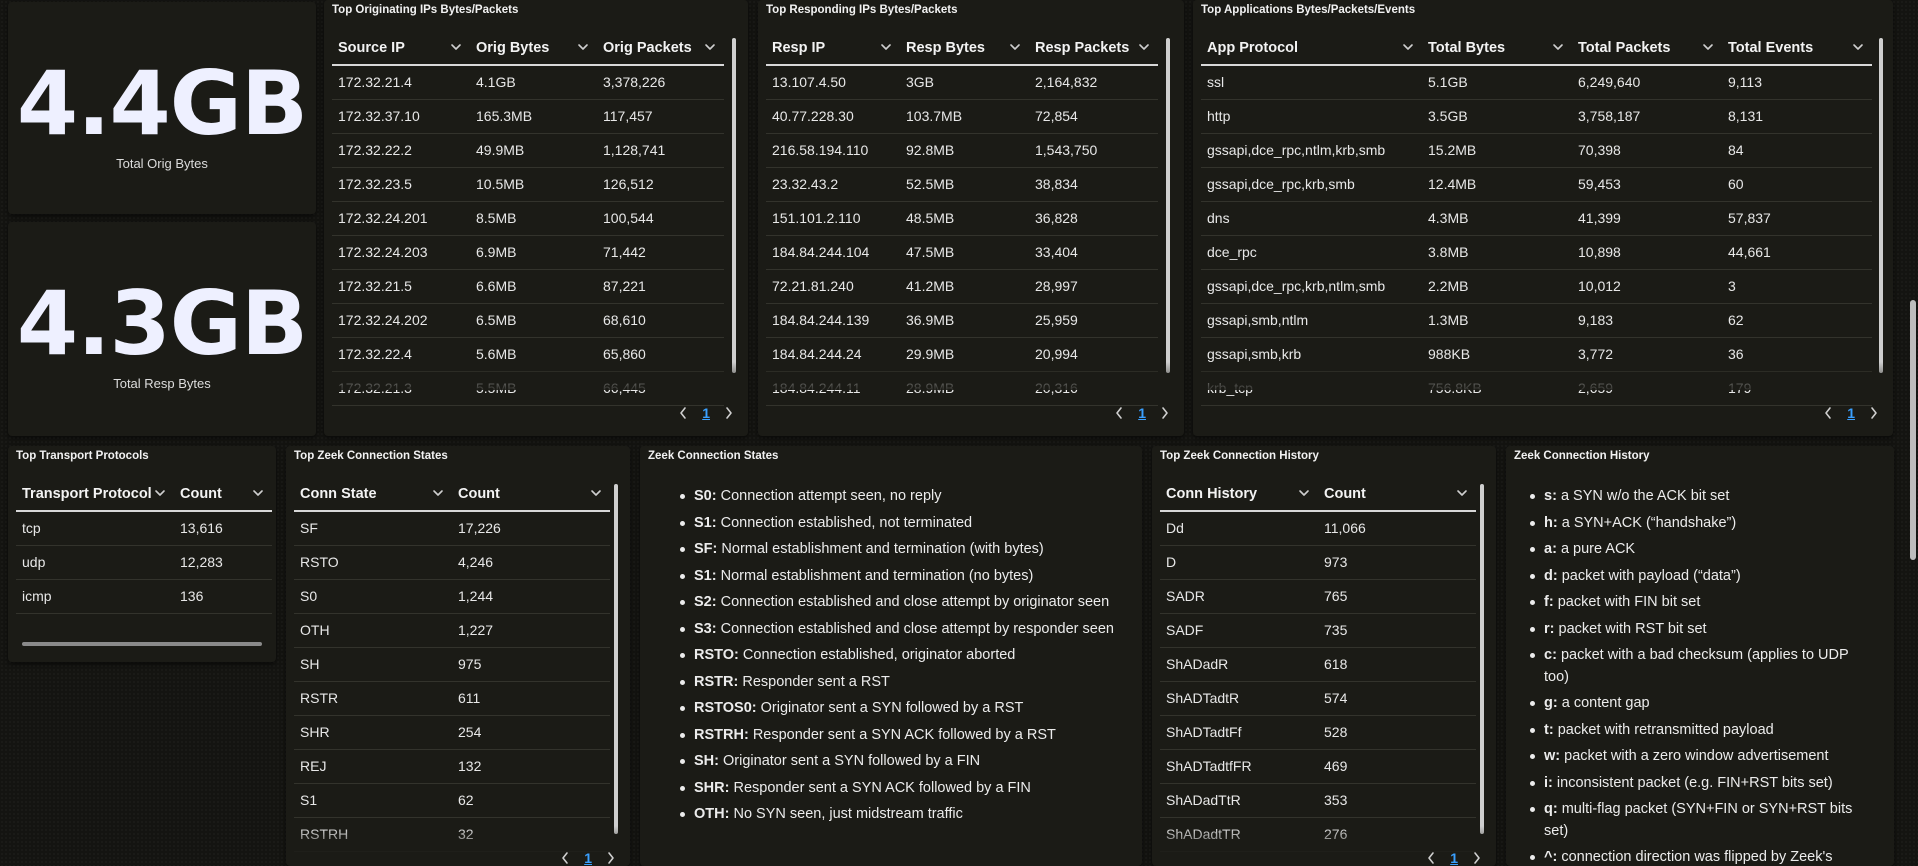 This screenshot has width=1918, height=866. Describe the element at coordinates (1536, 116) in the screenshot. I see `table-row: http 3.5GB 3,758,187 8,131` at that location.